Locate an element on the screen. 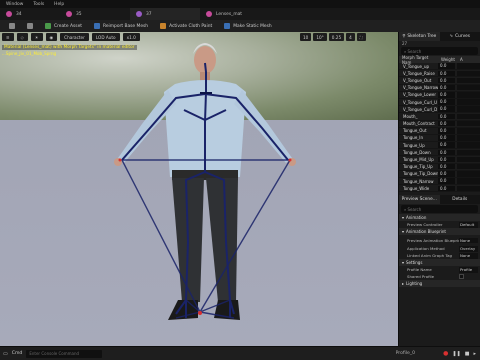  morph-target-row: Mouth_ 0.0 is located at coordinates (439, 117).